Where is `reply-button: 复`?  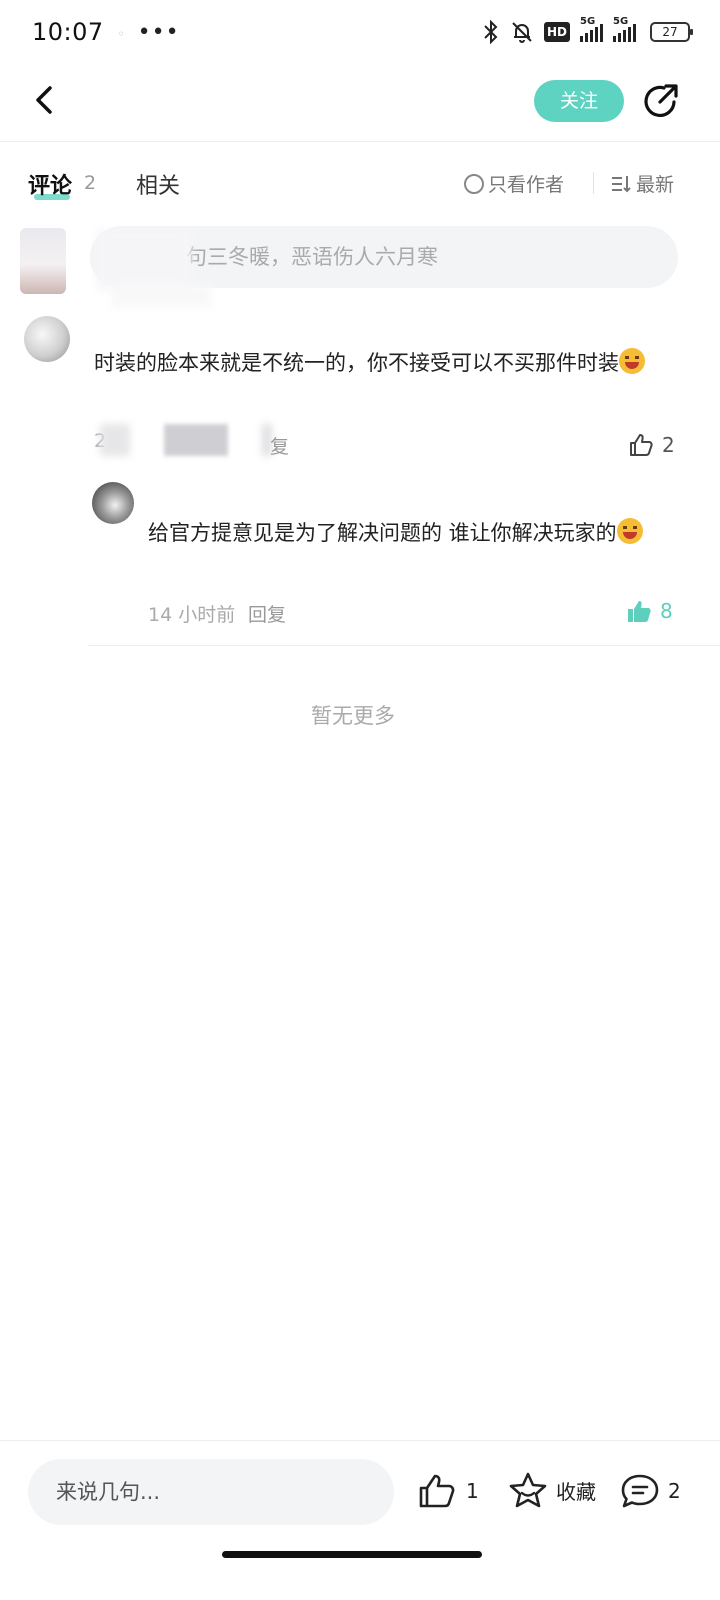
reply-button: 复 is located at coordinates (279, 445).